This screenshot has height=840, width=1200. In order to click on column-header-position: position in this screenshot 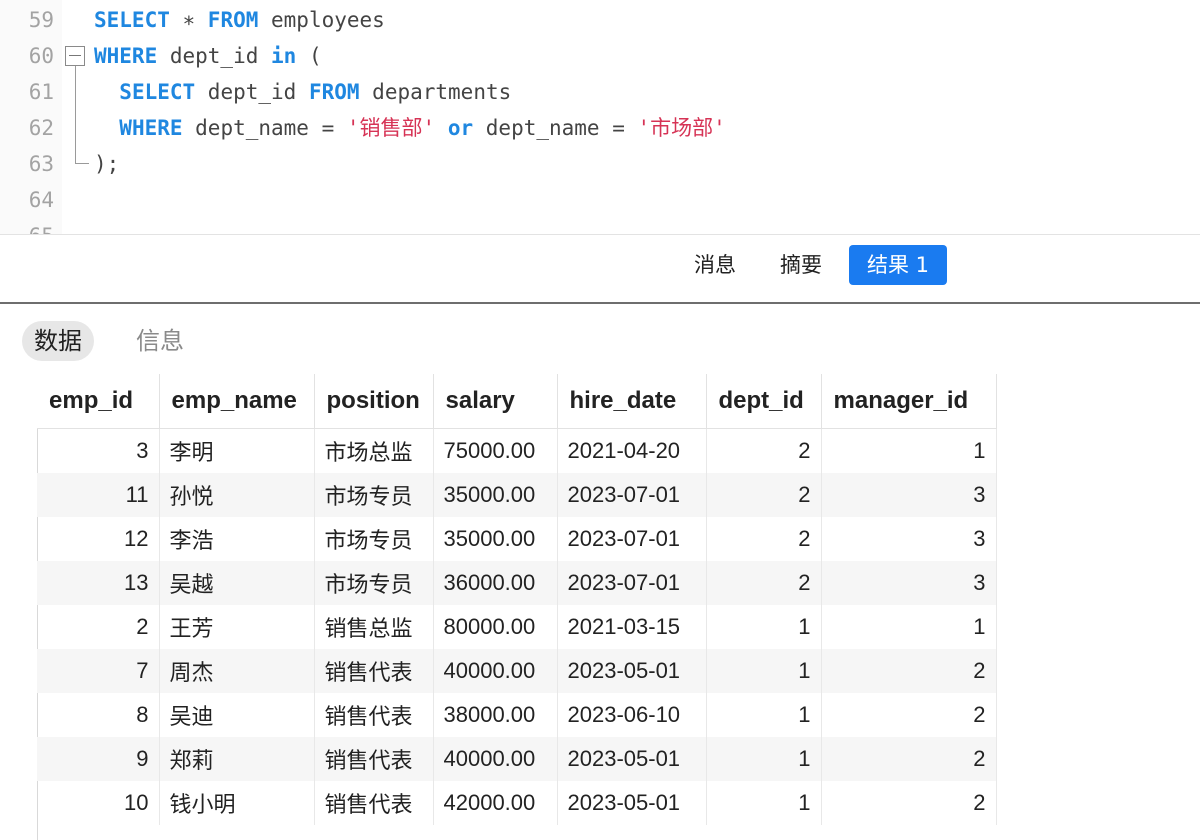, I will do `click(374, 401)`.